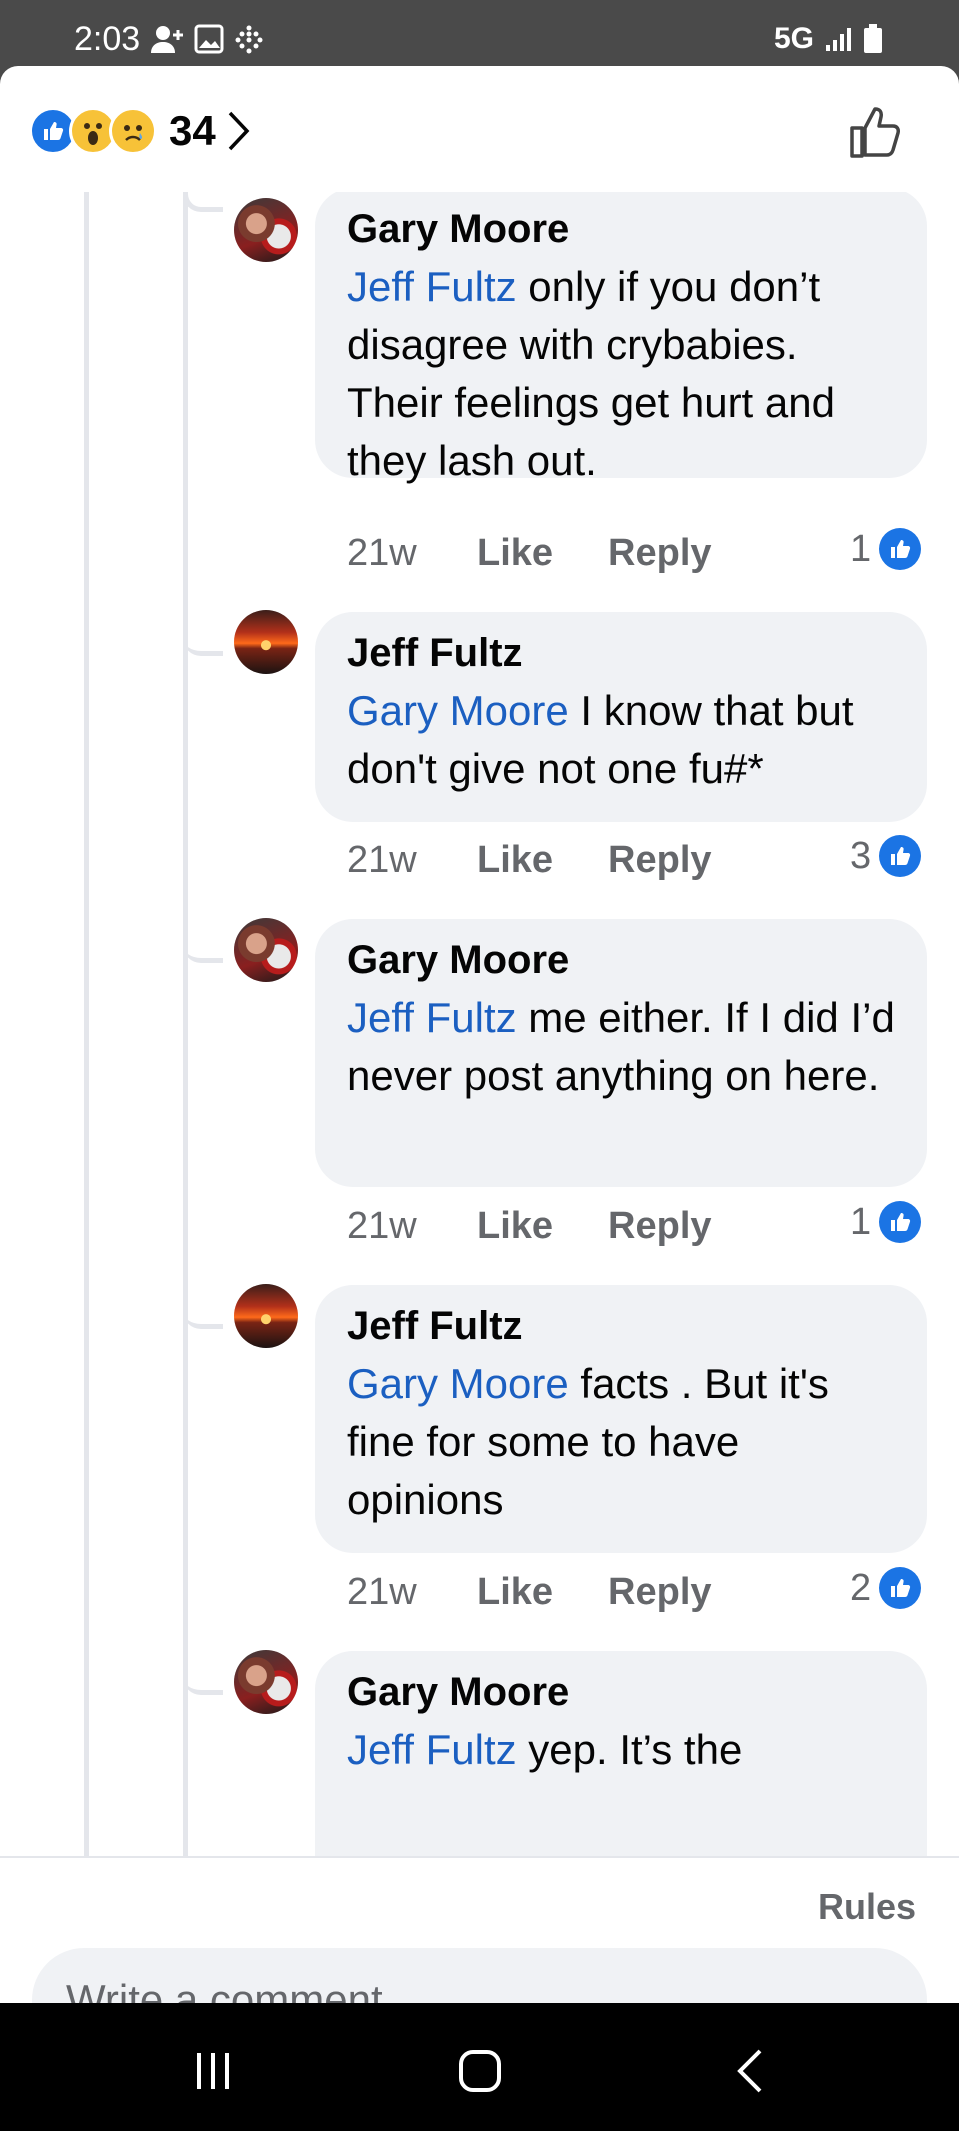 The width and height of the screenshot is (959, 2131). Describe the element at coordinates (838, 39) in the screenshot. I see `signal-icon` at that location.